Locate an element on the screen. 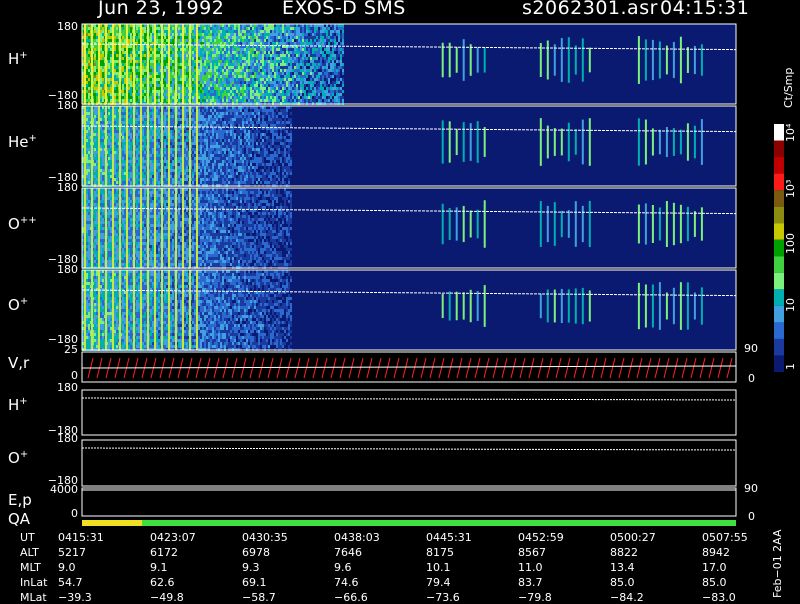 The image size is (800, 604). spectrogram-stripe is located at coordinates (176, 64).